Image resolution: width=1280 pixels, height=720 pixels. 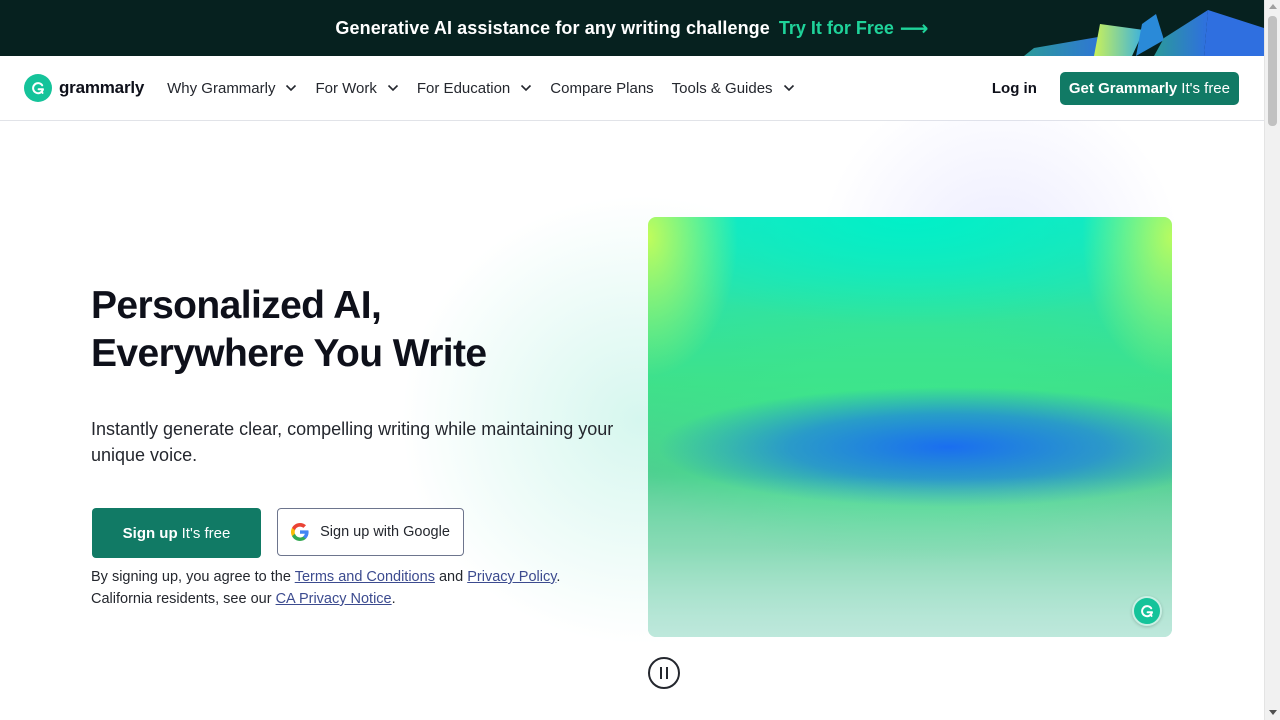 I want to click on google-signup-label: Sign up with Google, so click(x=385, y=532).